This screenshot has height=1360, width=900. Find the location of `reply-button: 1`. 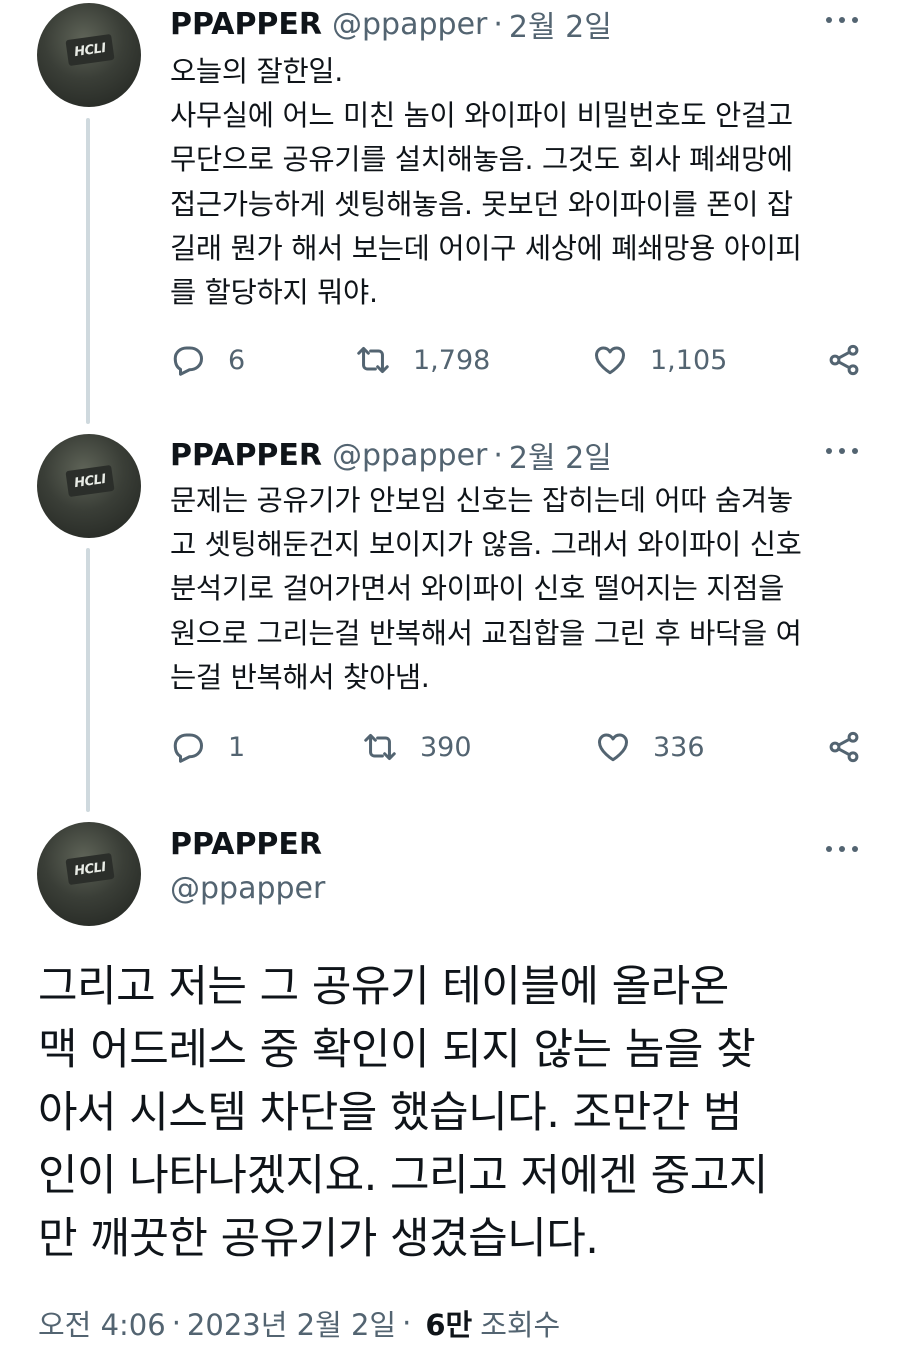

reply-button: 1 is located at coordinates (207, 747).